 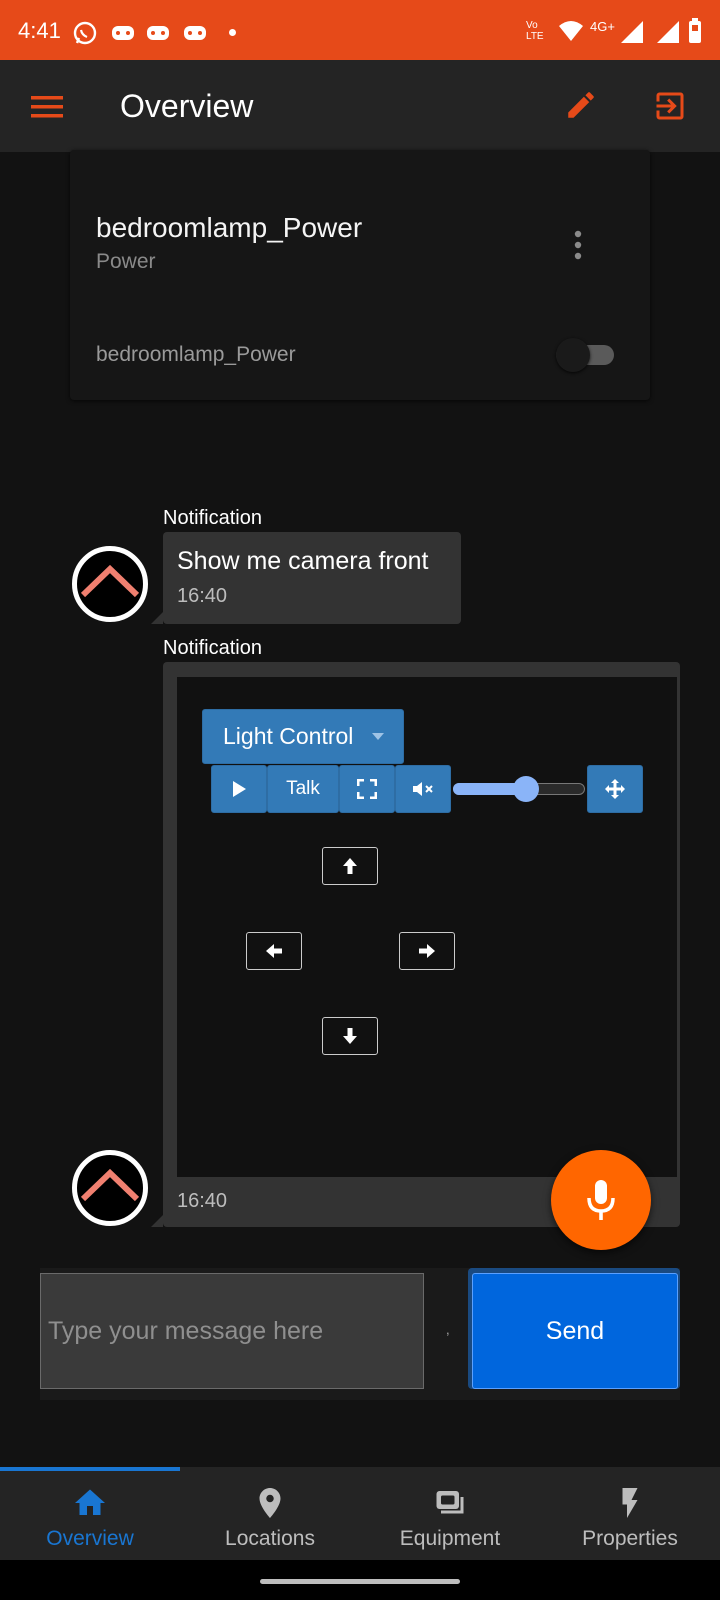 I want to click on volte-indicator: Vo LTE, so click(x=535, y=31).